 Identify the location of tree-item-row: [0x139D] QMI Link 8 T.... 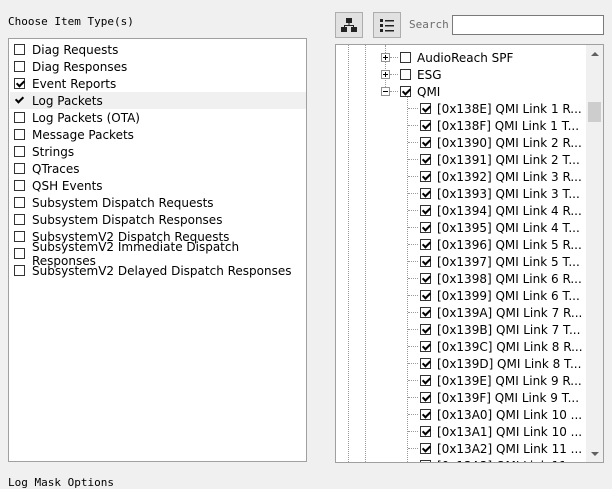
(500, 363).